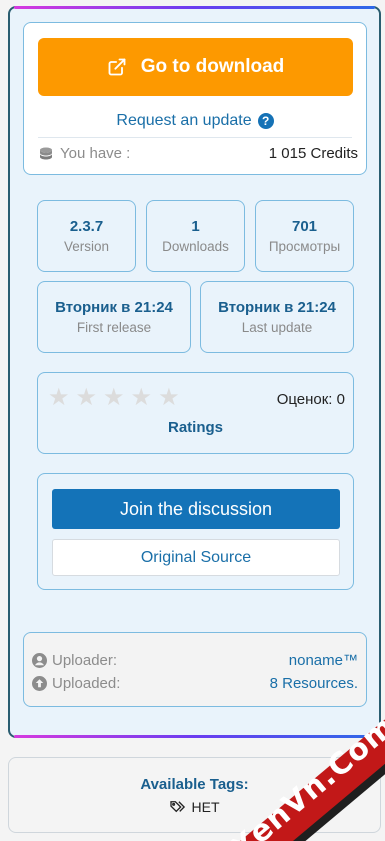 The image size is (385, 841). I want to click on stat-label: First release, so click(114, 327).